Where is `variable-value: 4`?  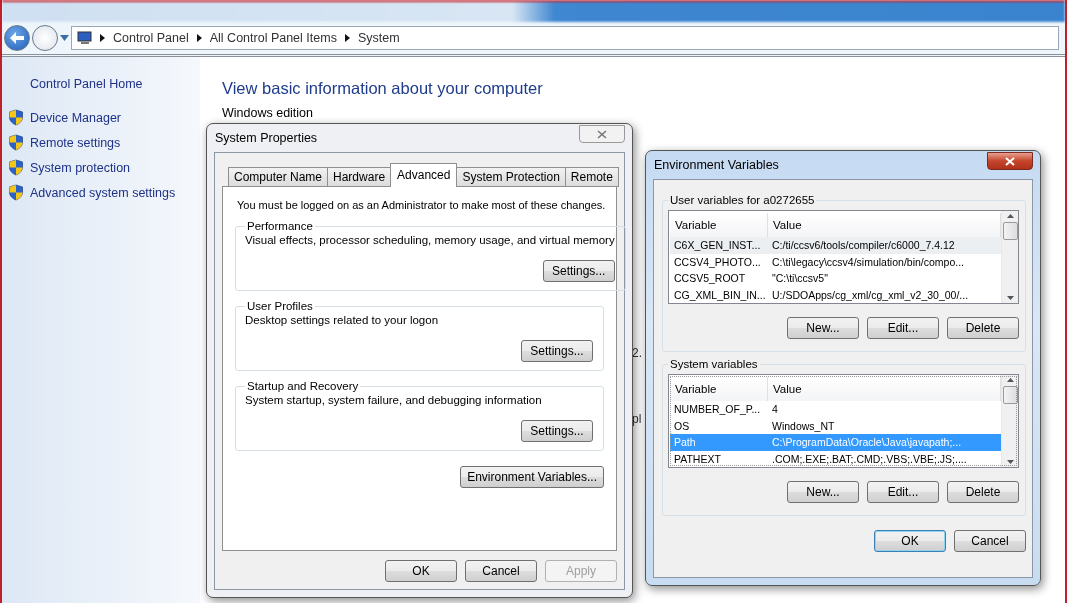
variable-value: 4 is located at coordinates (775, 409).